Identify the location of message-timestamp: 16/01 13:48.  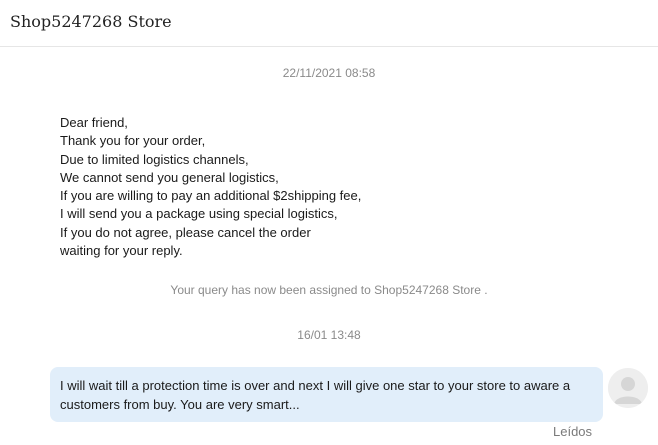
(329, 335).